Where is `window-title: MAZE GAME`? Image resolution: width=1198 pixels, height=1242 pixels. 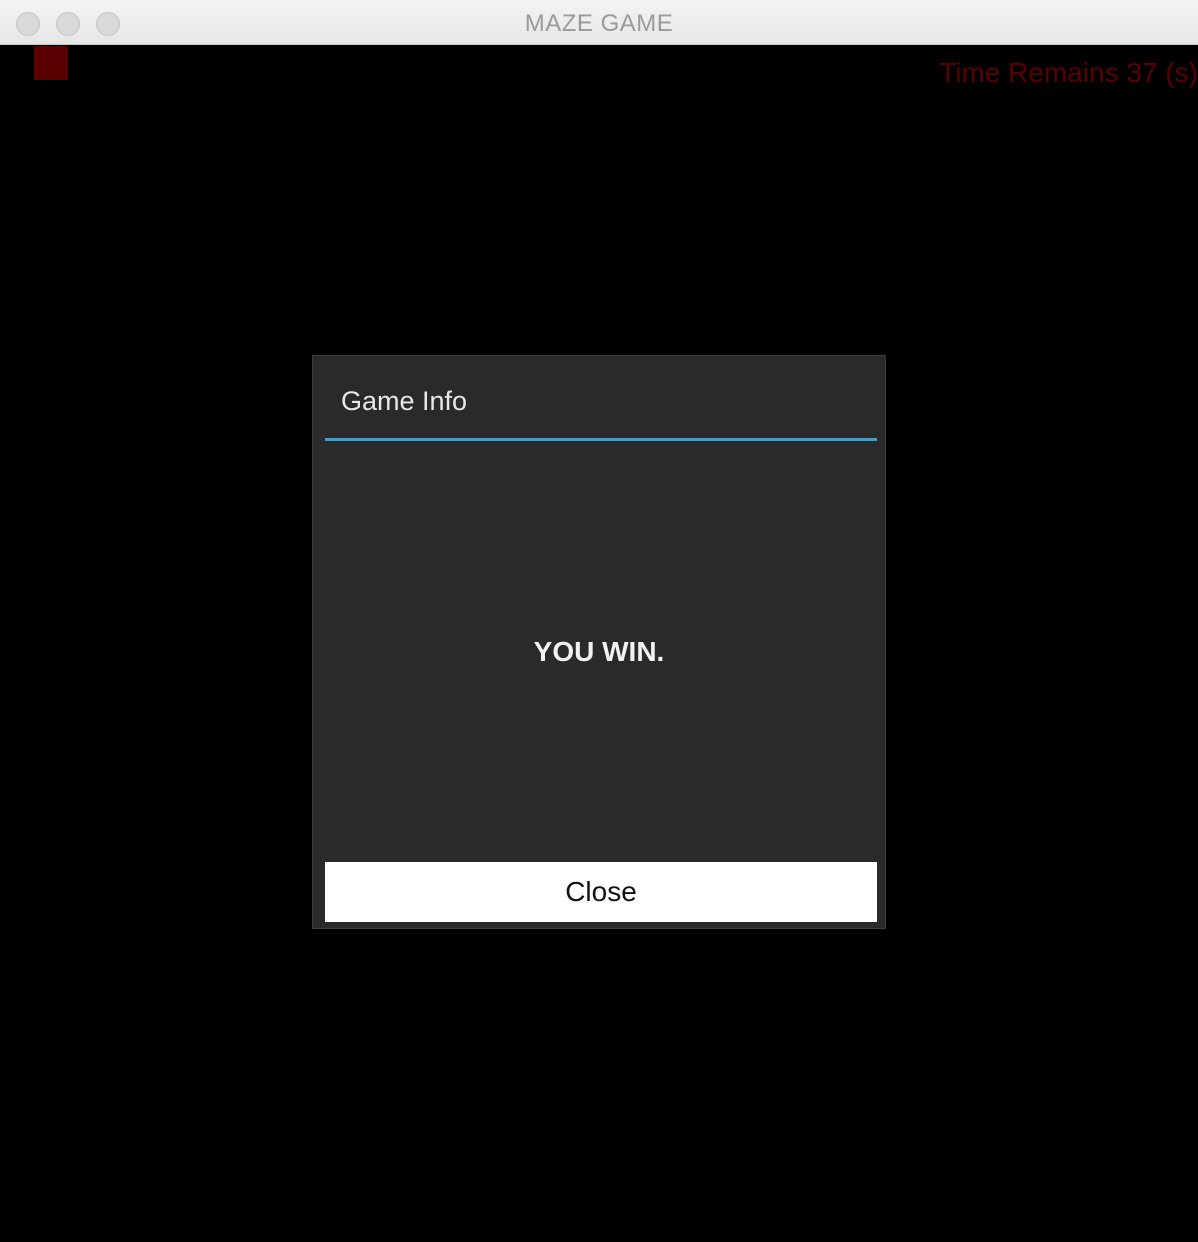
window-title: MAZE GAME is located at coordinates (599, 23).